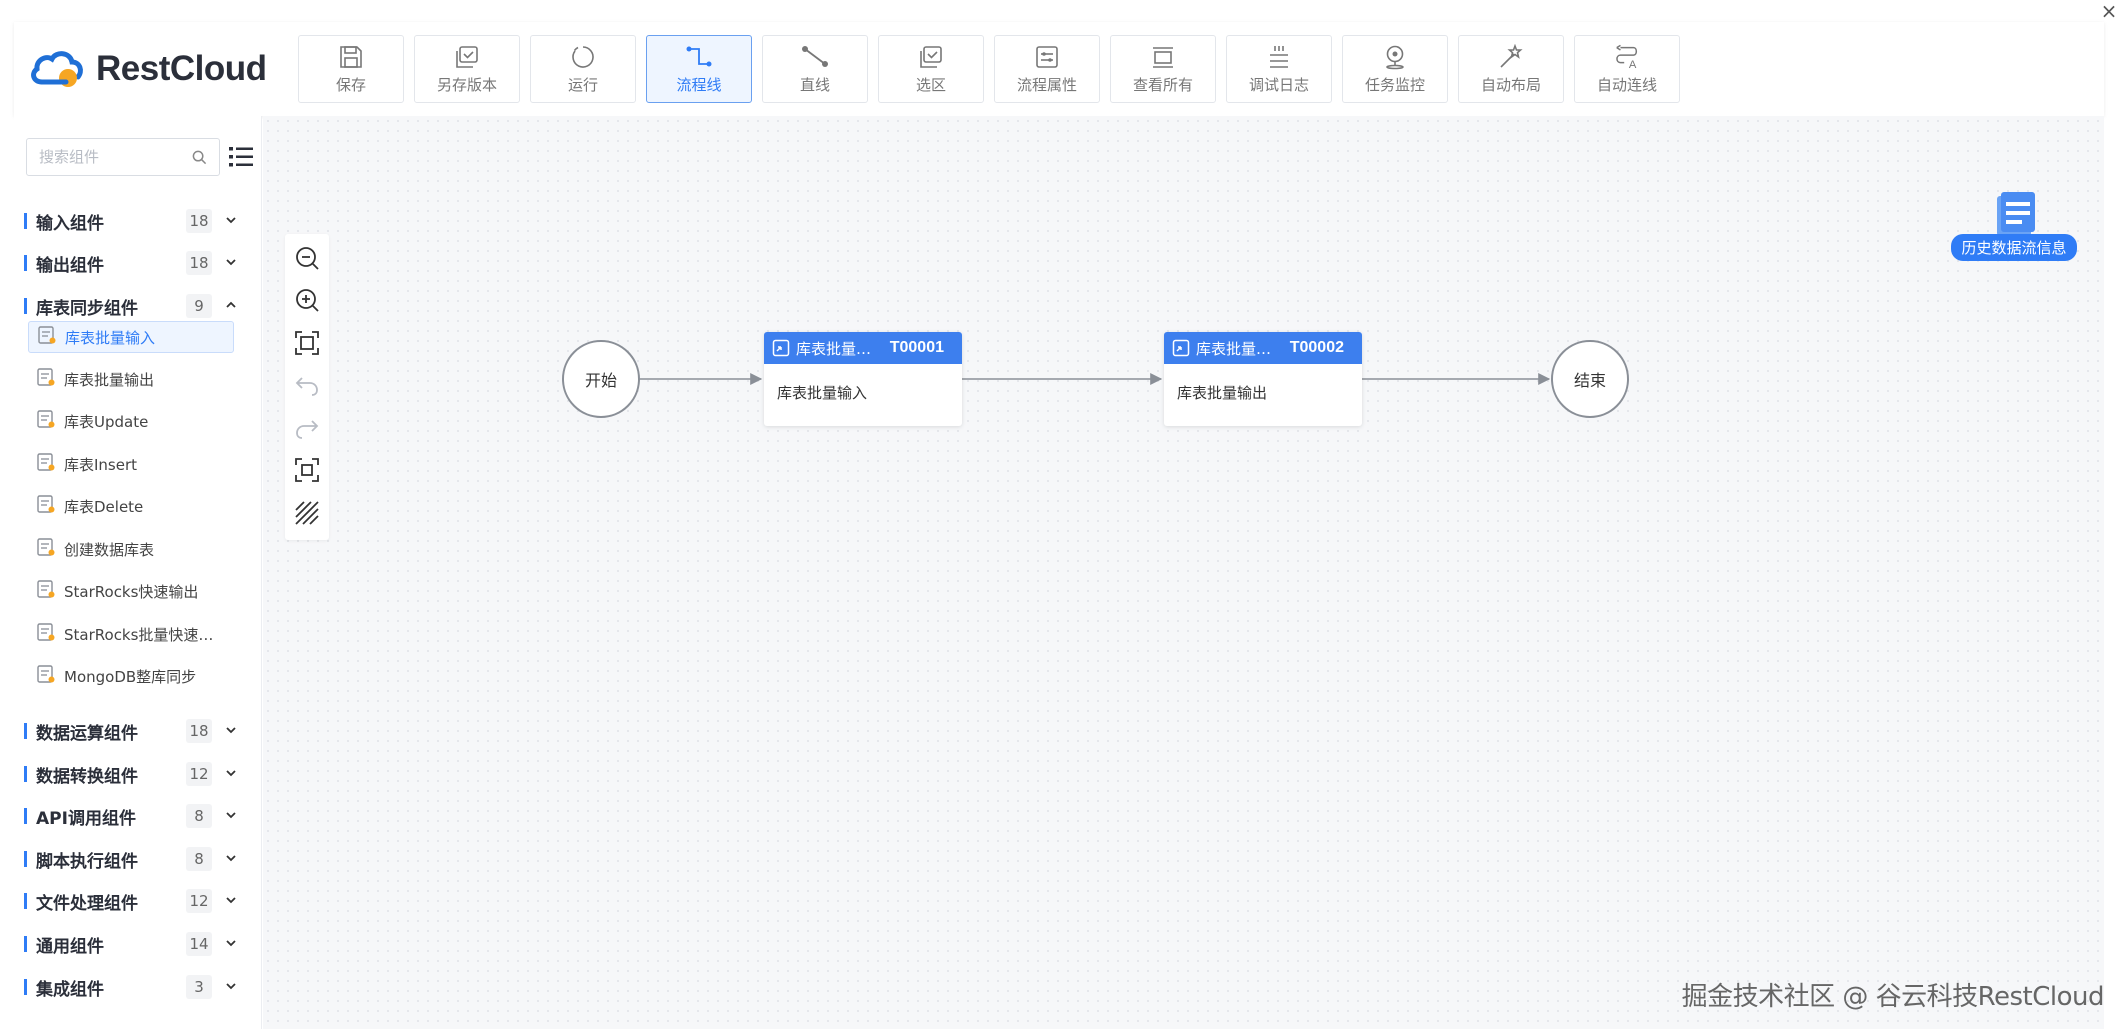  I want to click on search-icon, so click(199, 157).